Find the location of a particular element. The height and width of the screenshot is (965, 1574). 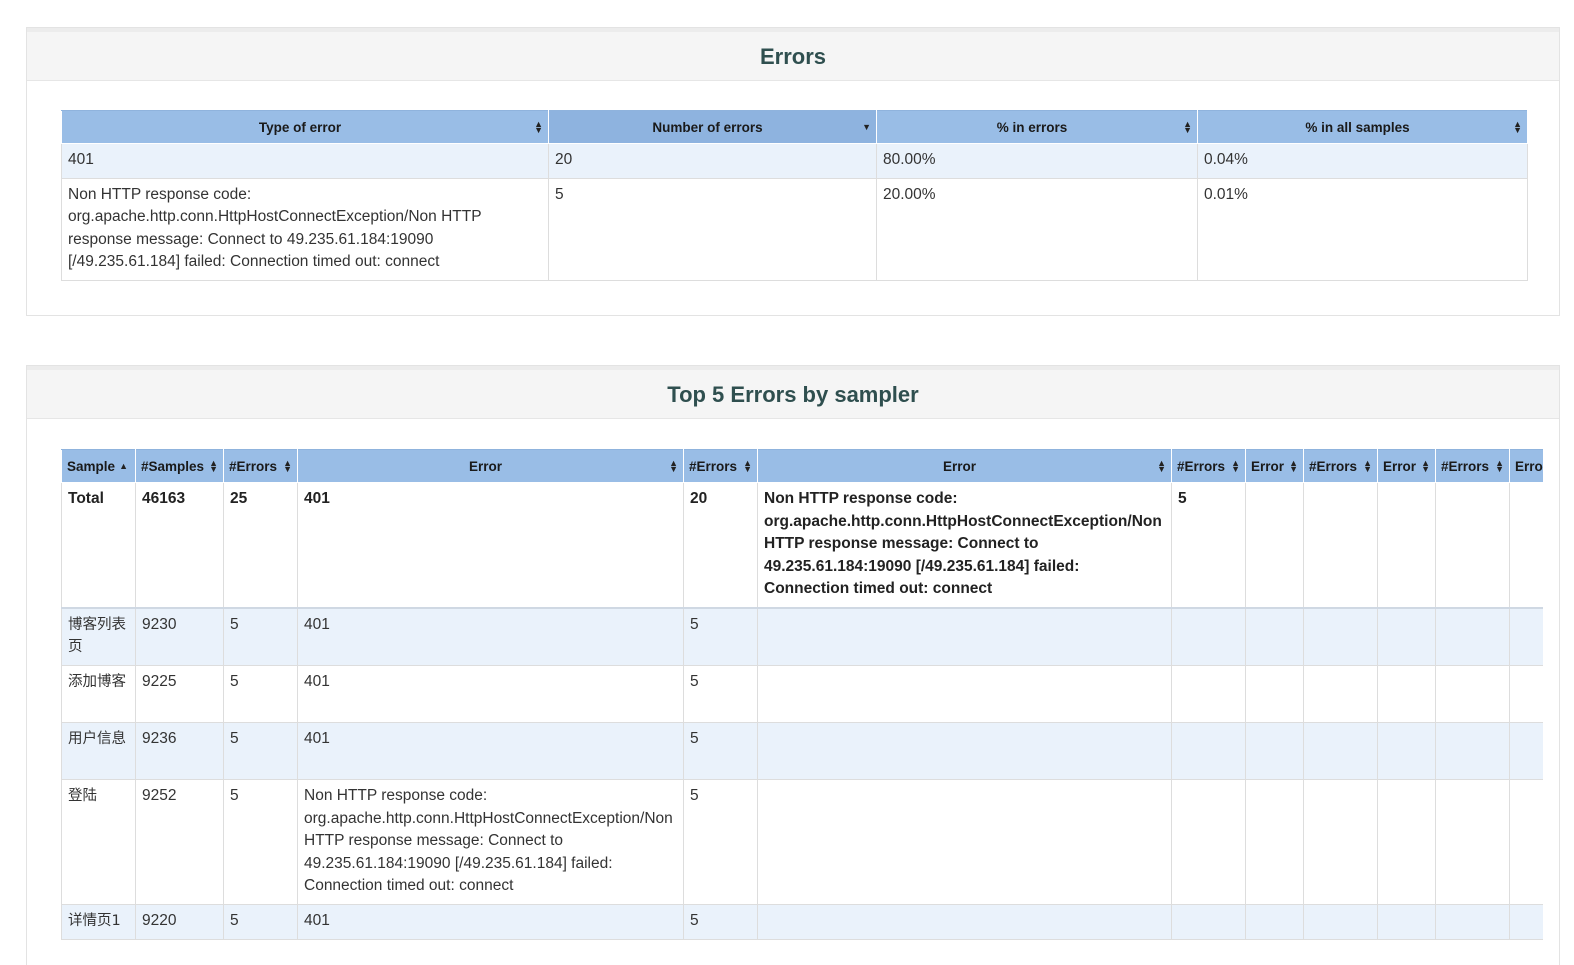

error-4-cell is located at coordinates (1406, 636).